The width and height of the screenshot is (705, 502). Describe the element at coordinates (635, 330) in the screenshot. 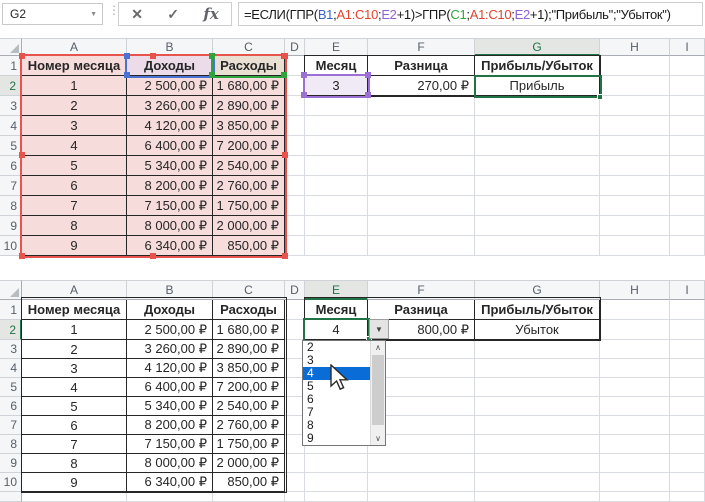

I see `cell-h2` at that location.